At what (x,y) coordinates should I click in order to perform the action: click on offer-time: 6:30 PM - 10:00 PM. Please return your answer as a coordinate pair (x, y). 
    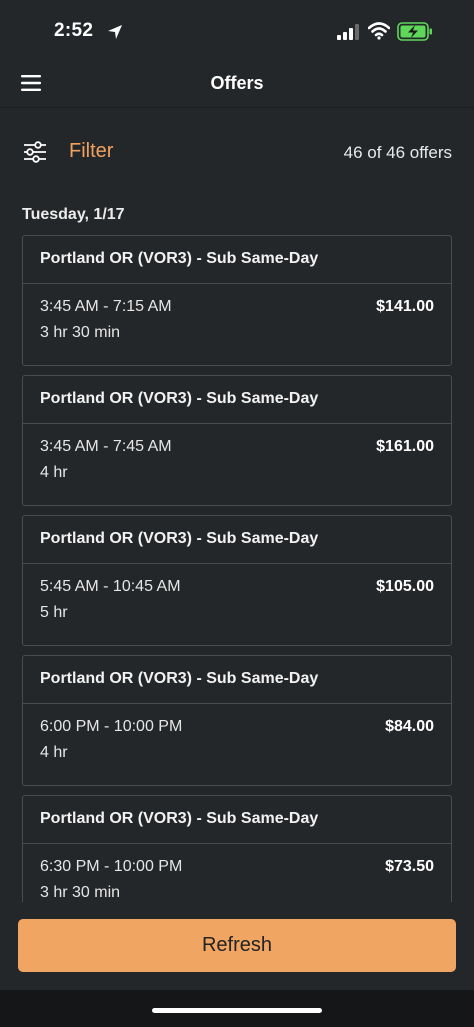
    Looking at the image, I should click on (111, 866).